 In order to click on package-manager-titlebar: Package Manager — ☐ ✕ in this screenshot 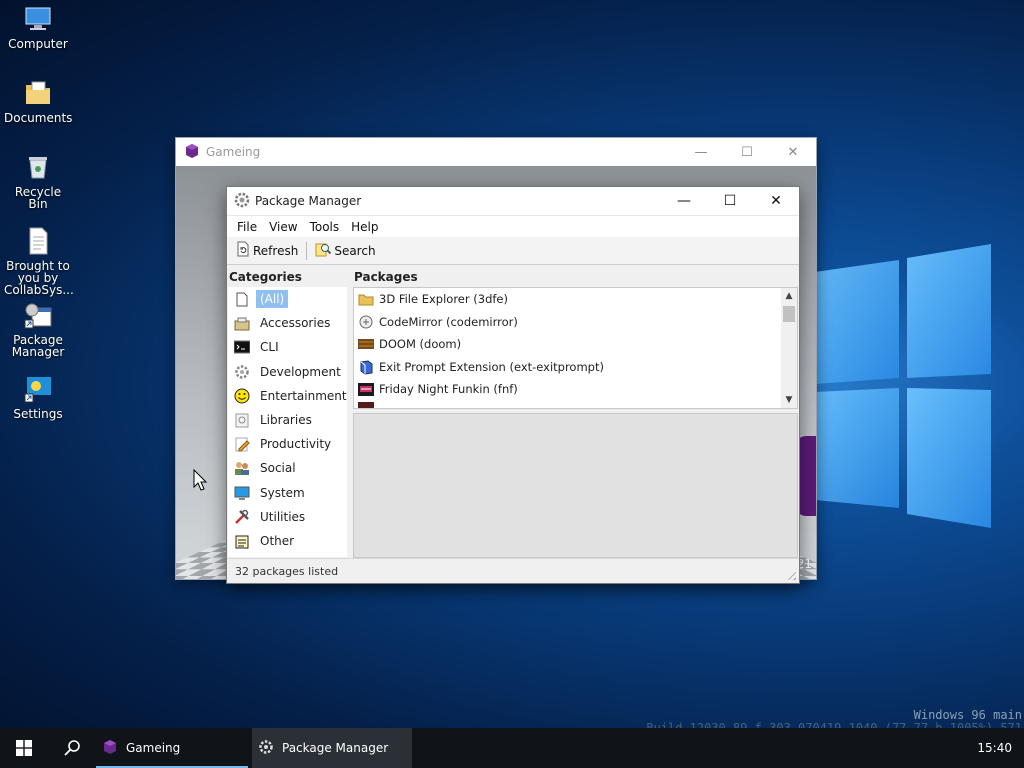, I will do `click(513, 201)`.